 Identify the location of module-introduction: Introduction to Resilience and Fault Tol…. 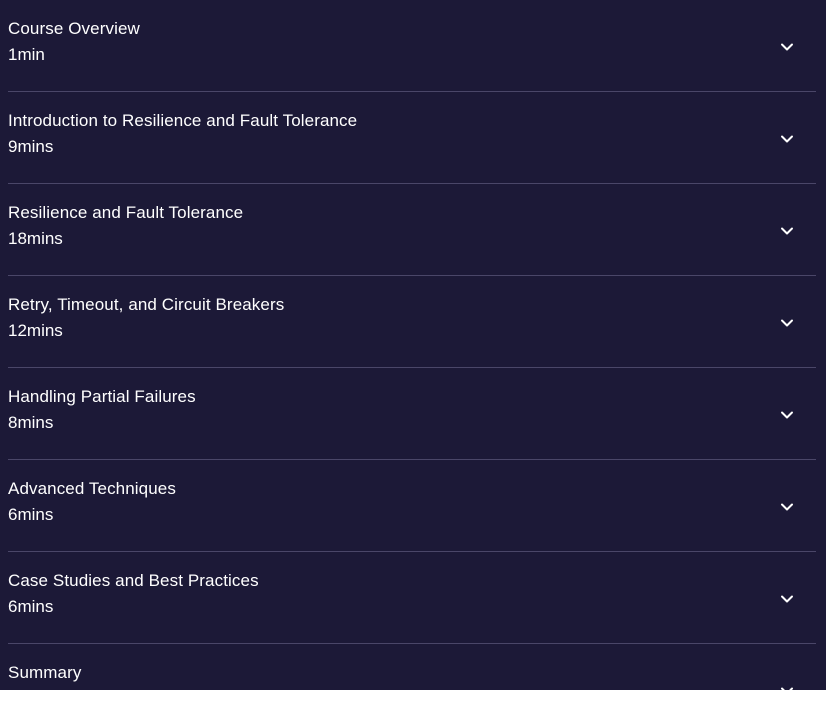
(412, 138).